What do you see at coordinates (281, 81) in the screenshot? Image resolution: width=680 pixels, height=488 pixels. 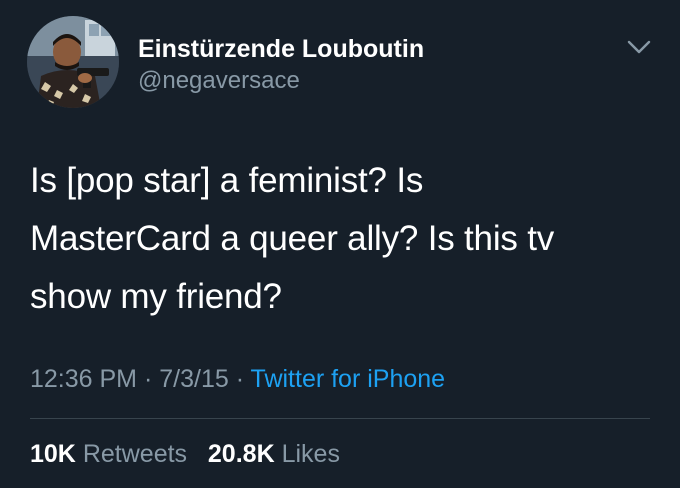 I see `user-handle: @negaversace` at bounding box center [281, 81].